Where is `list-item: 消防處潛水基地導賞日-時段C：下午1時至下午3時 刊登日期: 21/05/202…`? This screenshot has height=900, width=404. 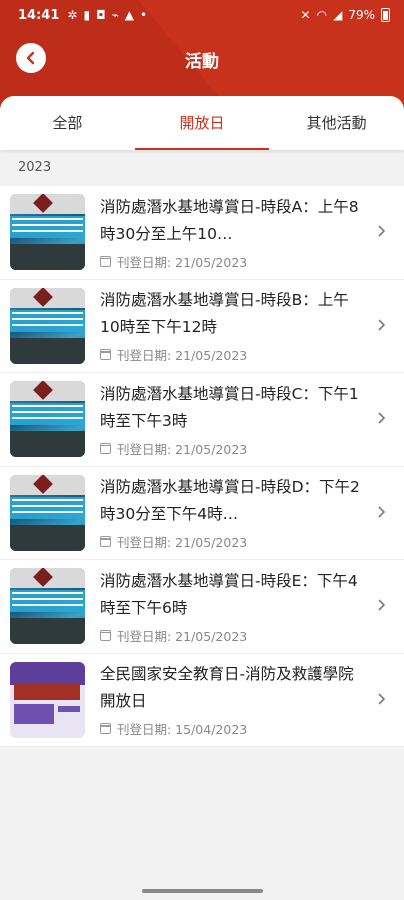 list-item: 消防處潛水基地導賞日-時段C：下午1時至下午3時 刊登日期: 21/05/202… is located at coordinates (202, 420).